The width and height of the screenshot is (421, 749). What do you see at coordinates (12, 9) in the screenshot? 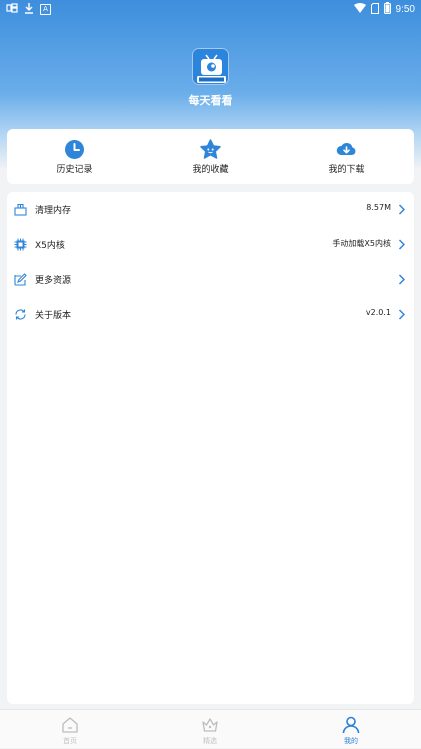
I see `notification-icon` at bounding box center [12, 9].